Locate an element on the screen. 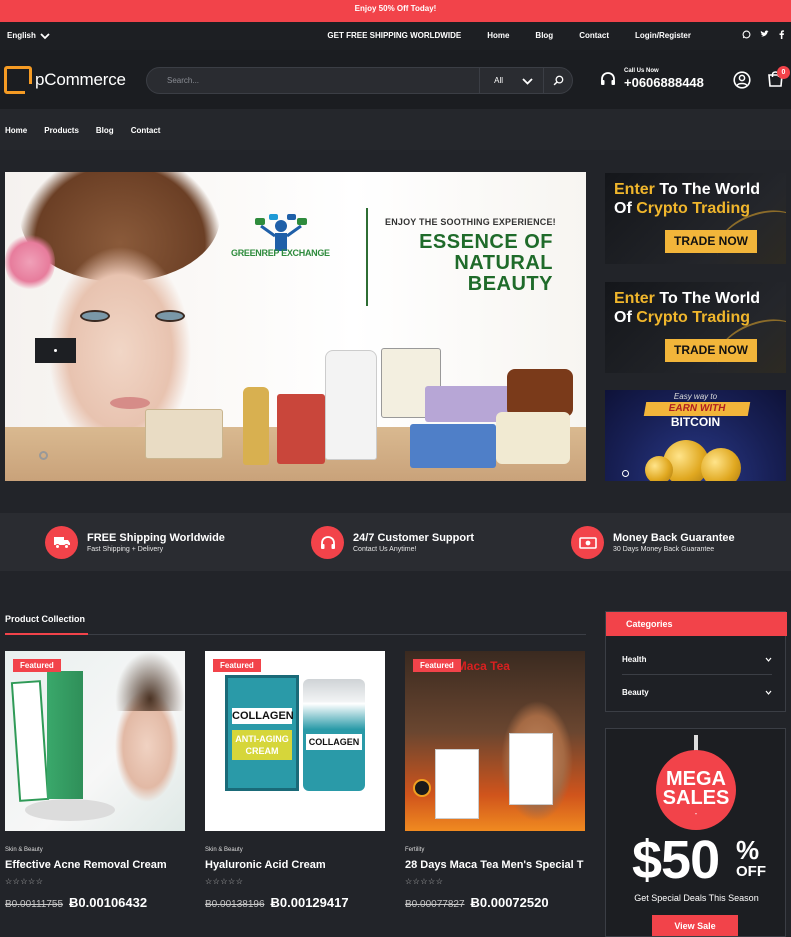 The image size is (791, 937). hero-eye is located at coordinates (170, 316).